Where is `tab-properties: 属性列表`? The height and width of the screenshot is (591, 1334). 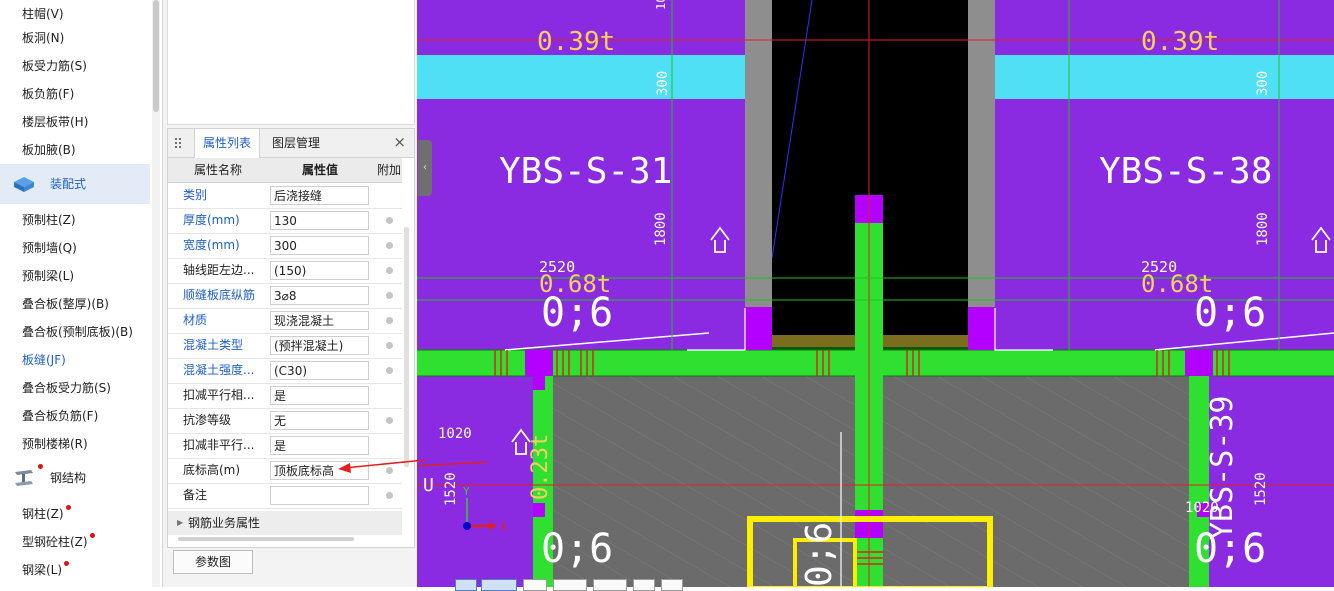 tab-properties: 属性列表 is located at coordinates (227, 143).